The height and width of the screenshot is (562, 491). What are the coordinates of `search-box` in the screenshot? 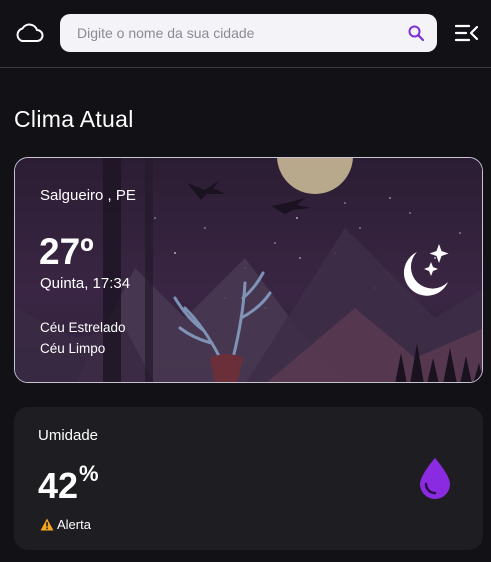 It's located at (248, 33).